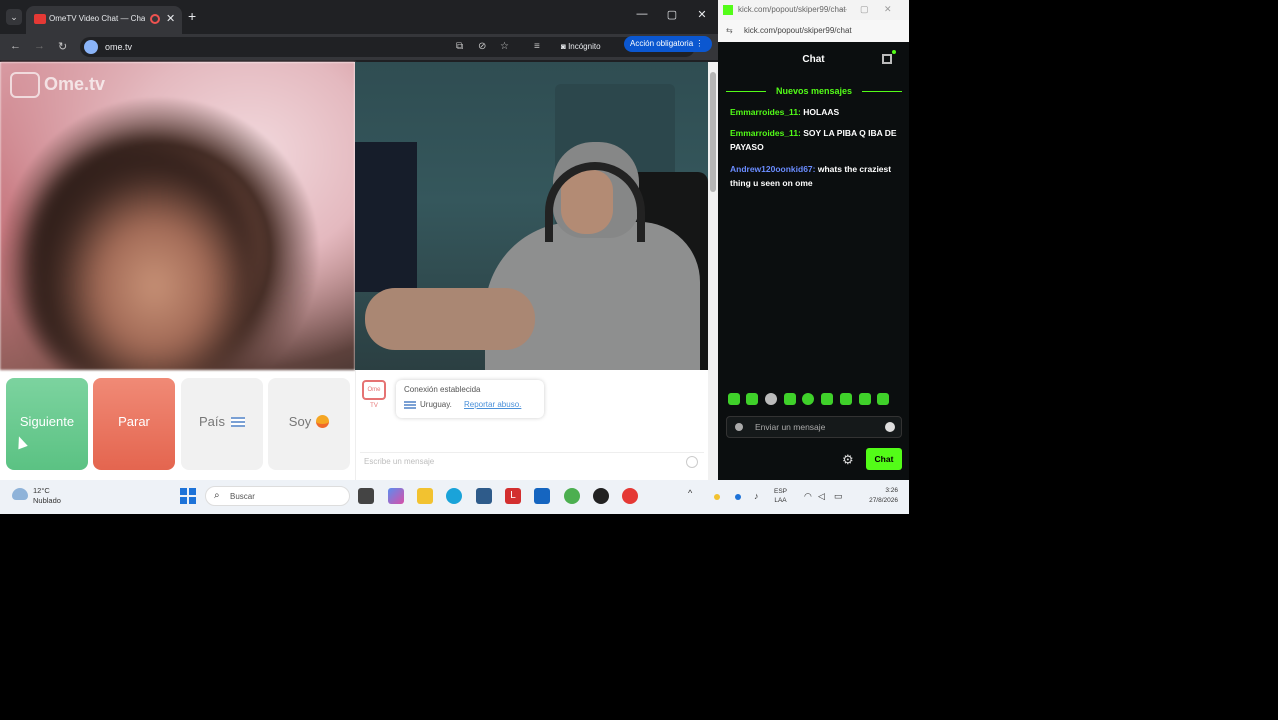 This screenshot has width=1278, height=720. I want to click on volume-icon: ◁, so click(821, 496).